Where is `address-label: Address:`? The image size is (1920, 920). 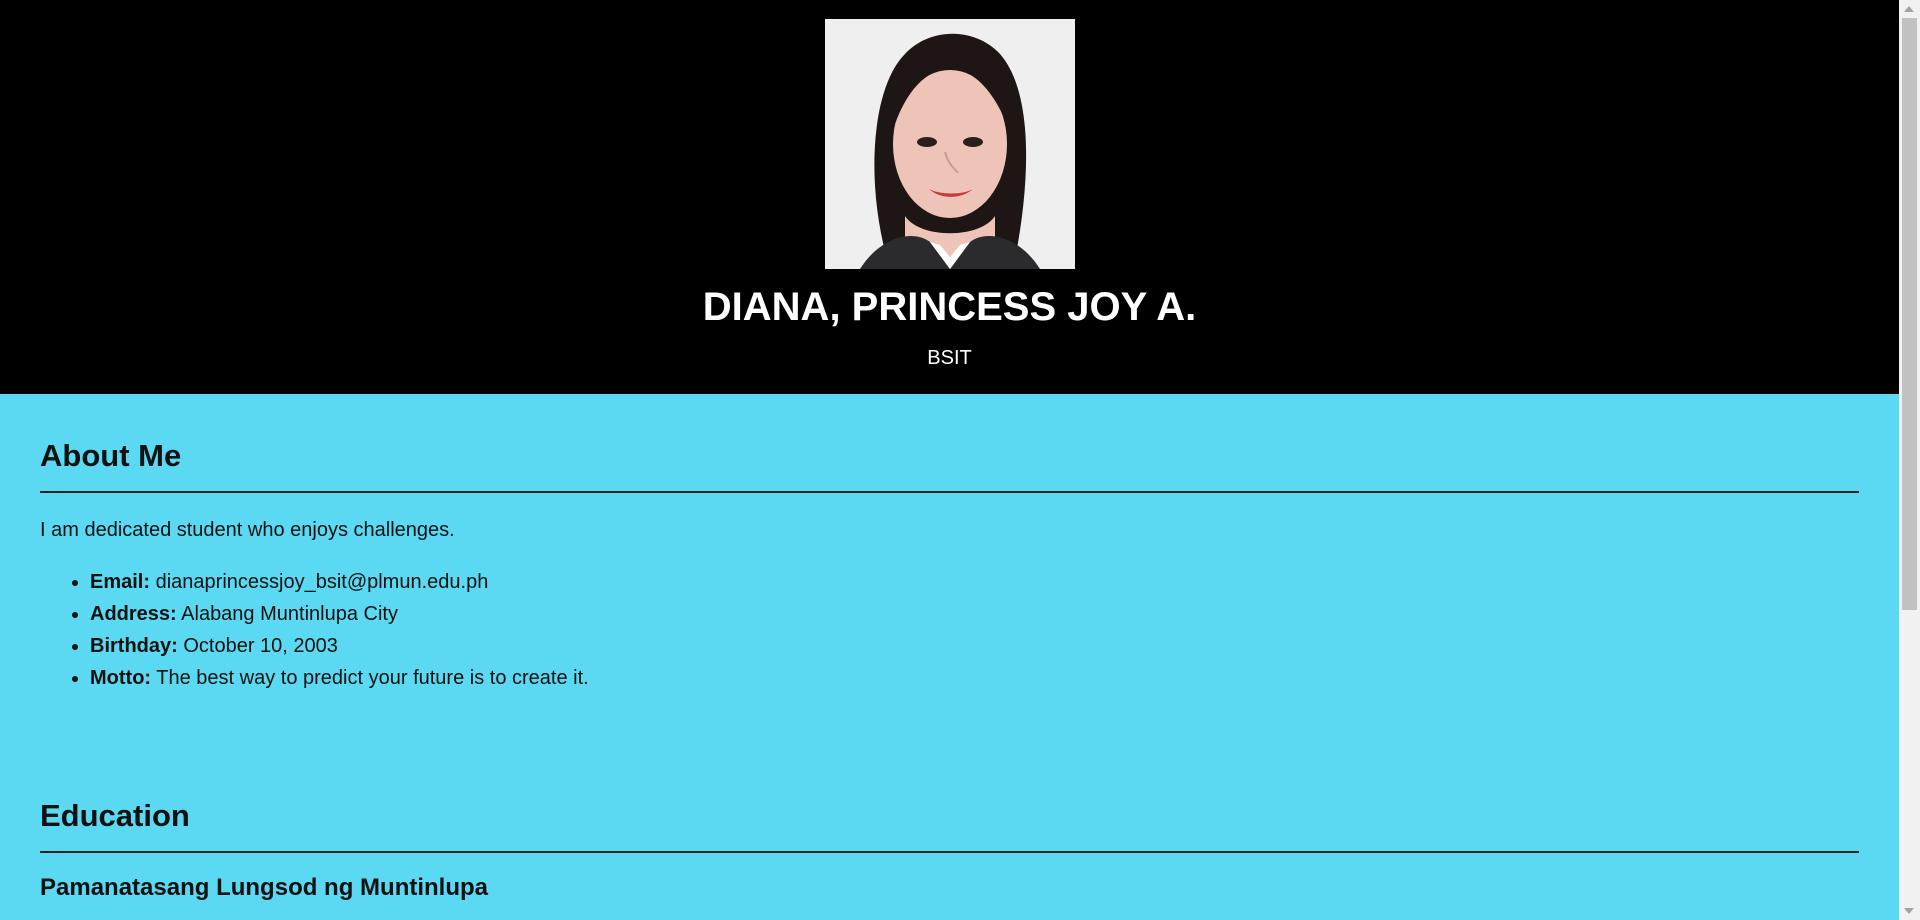
address-label: Address: is located at coordinates (133, 614).